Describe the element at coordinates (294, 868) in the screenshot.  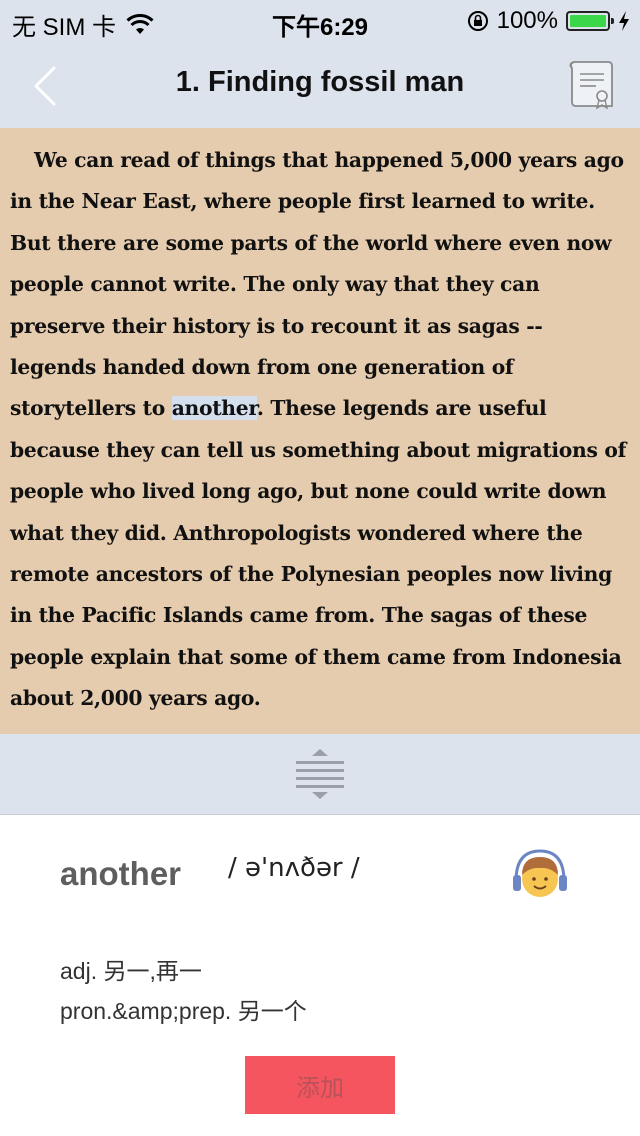
I see `phonetic-text: / ə'nʌðər /` at that location.